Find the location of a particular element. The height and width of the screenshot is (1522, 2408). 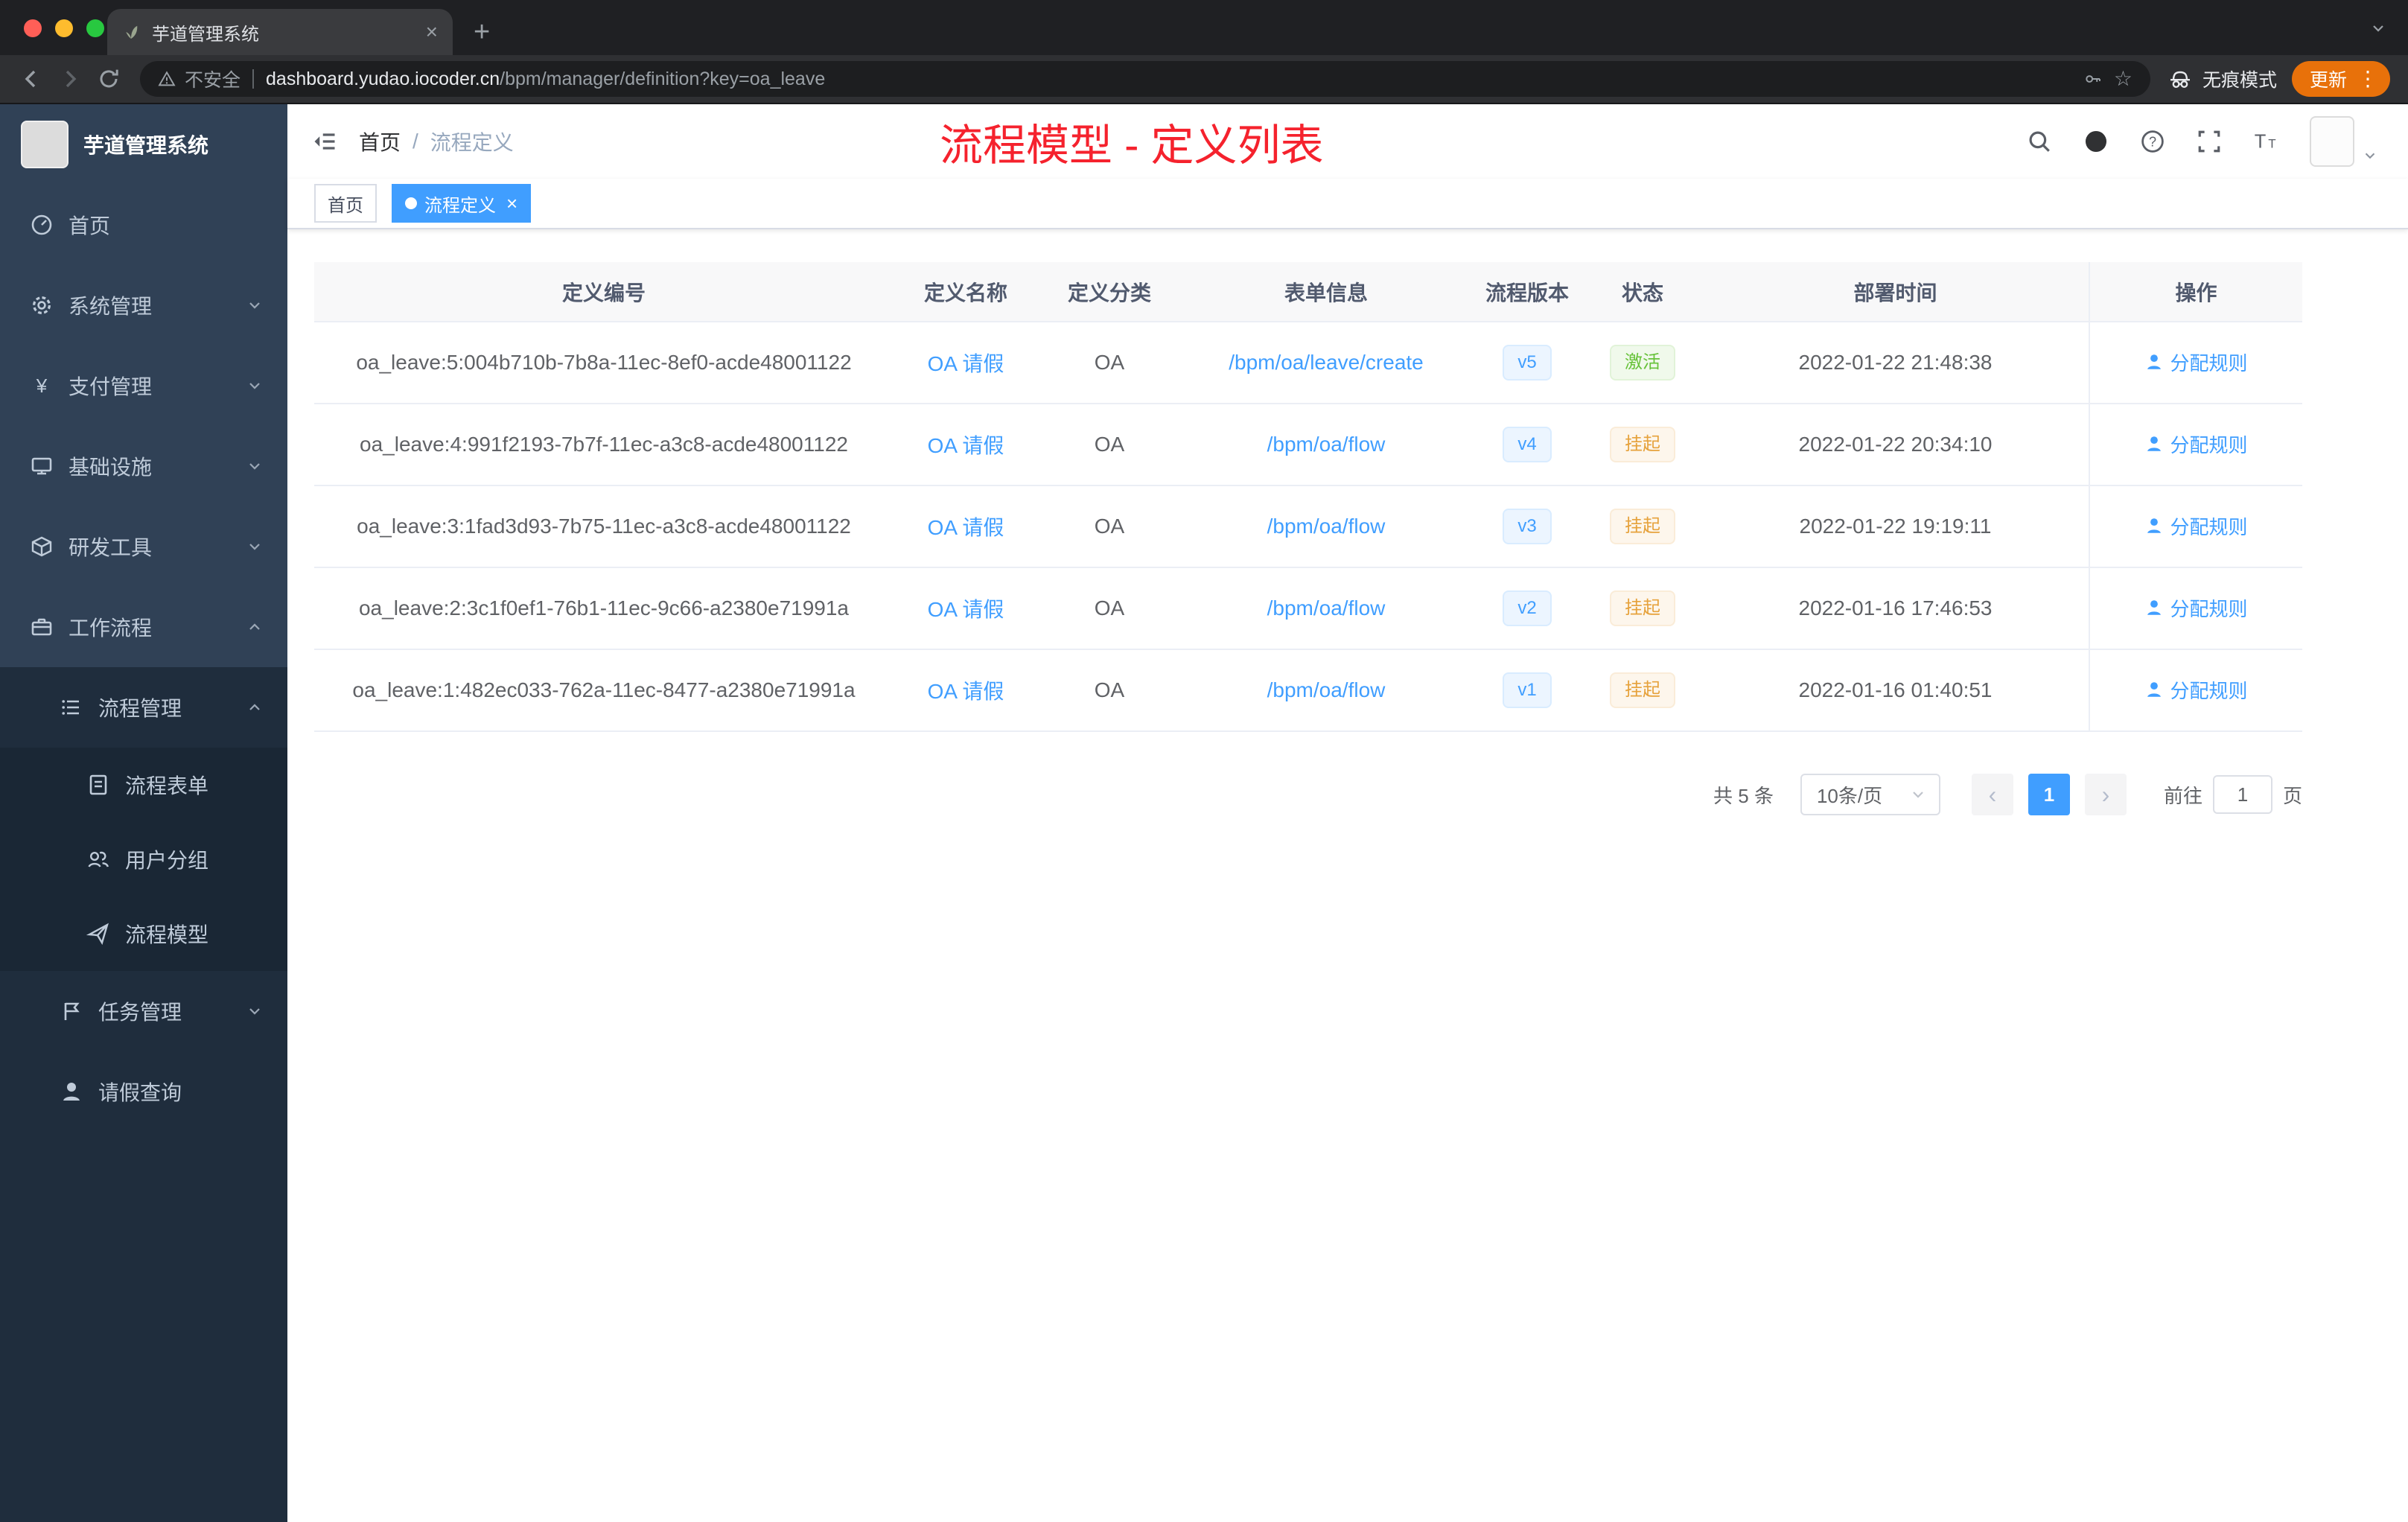

cell-deploy-time: 2022-01-16 01:40:51 is located at coordinates (1895, 690).